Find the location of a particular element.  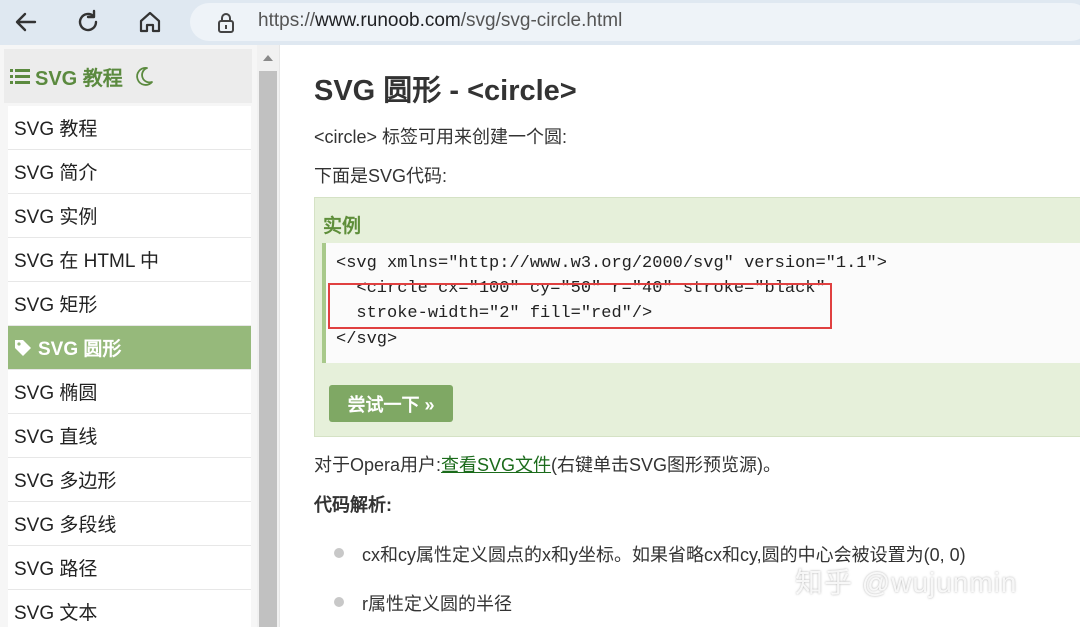

sidebar-item-svg-rect: SVG 矩形 is located at coordinates (129, 304).